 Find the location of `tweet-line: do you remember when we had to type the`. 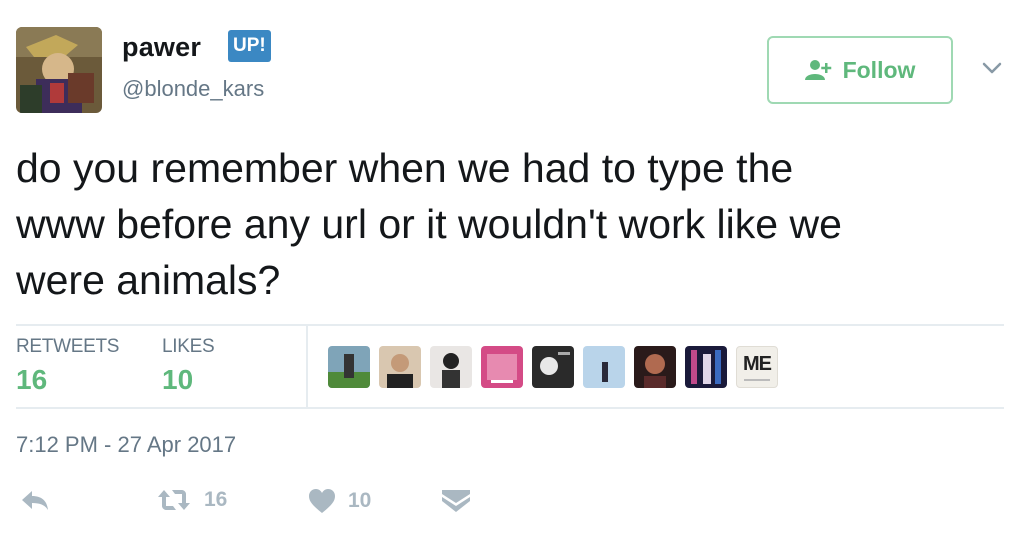

tweet-line: do you remember when we had to type the is located at coordinates (405, 168).